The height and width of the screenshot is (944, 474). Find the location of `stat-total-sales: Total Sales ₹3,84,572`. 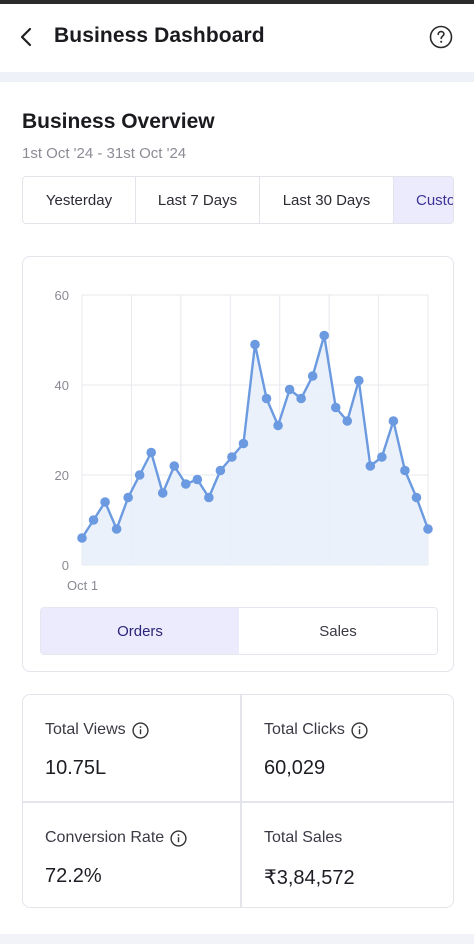

stat-total-sales: Total Sales ₹3,84,572 is located at coordinates (347, 855).